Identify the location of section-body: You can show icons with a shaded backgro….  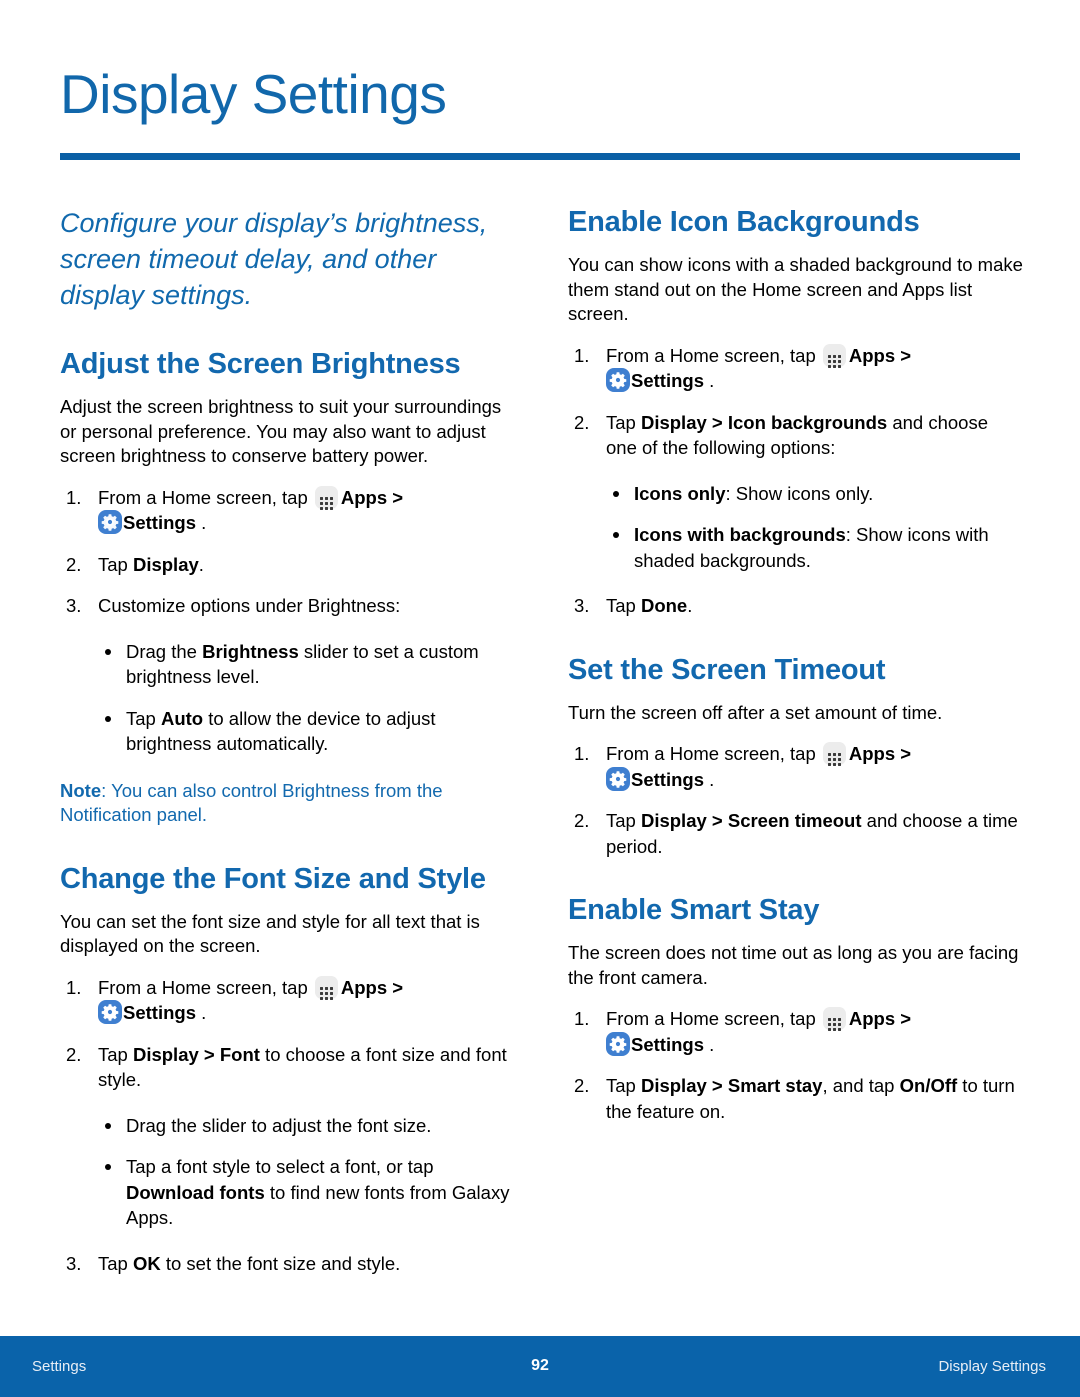
(795, 289).